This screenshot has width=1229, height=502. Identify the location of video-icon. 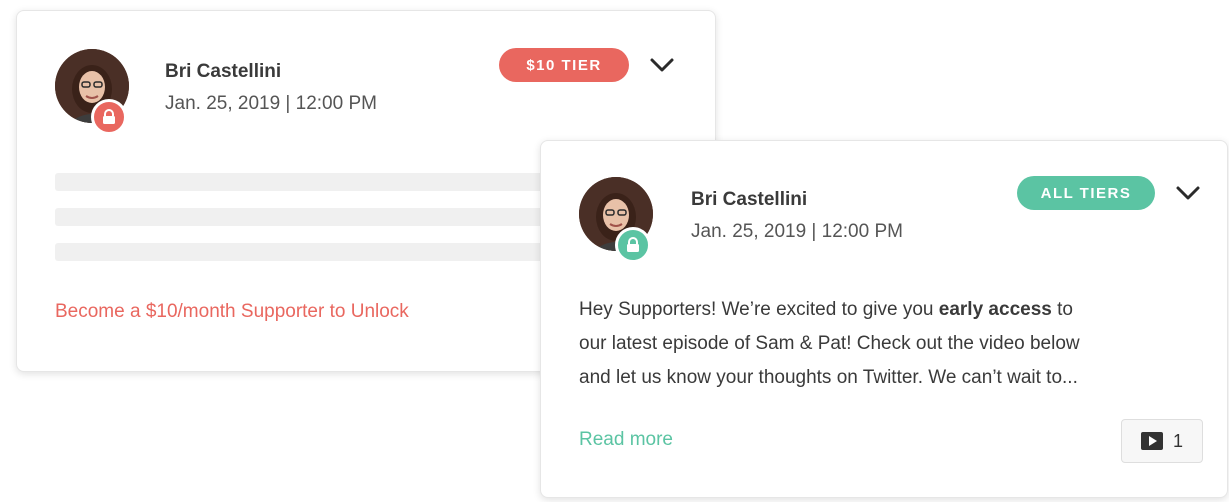
(1151, 441).